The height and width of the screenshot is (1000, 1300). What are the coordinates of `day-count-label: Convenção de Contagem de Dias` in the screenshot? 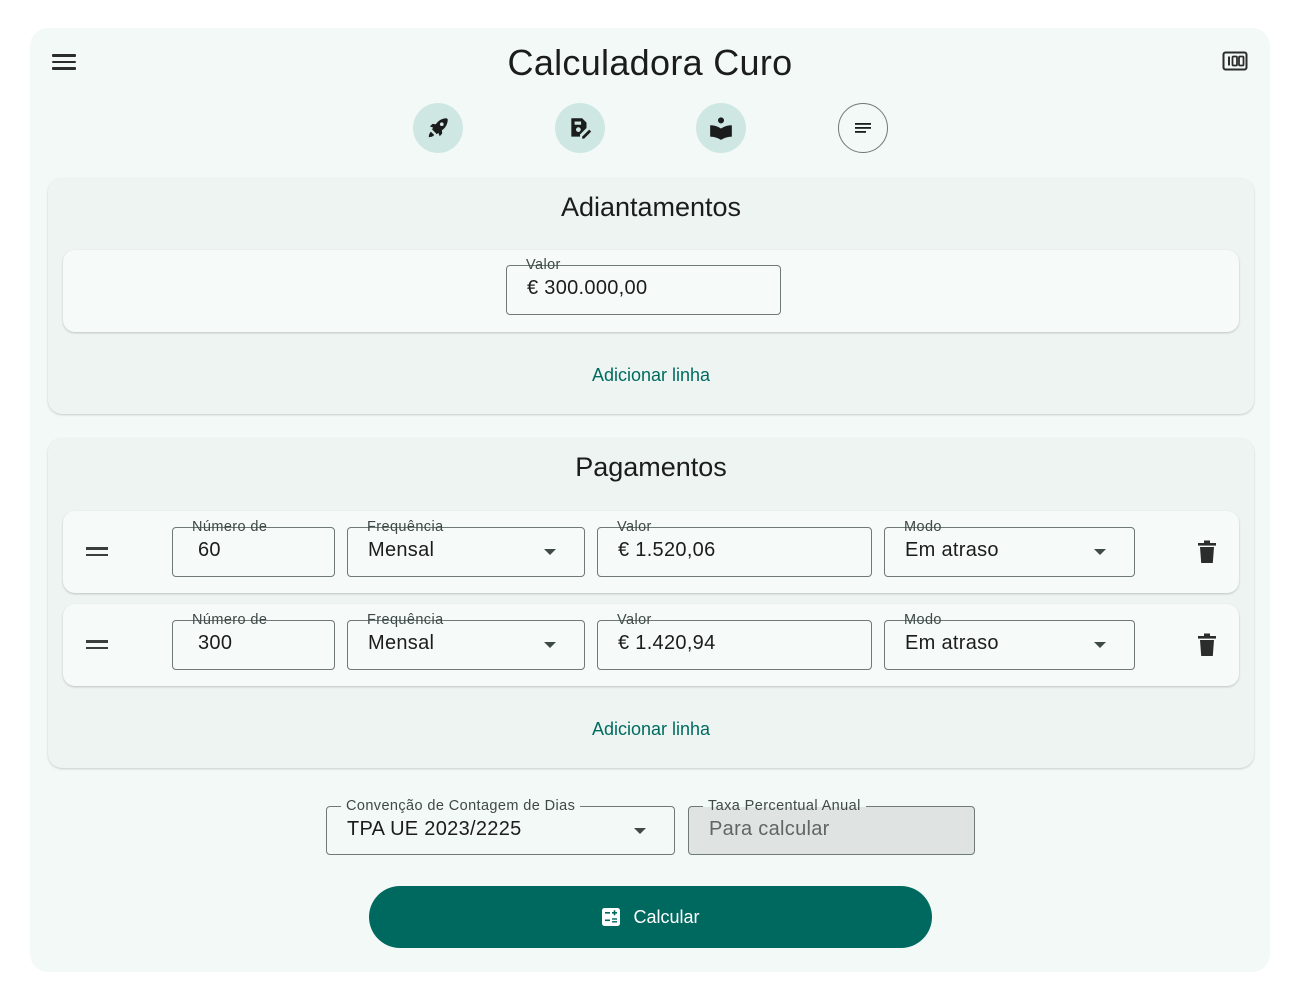 It's located at (461, 806).